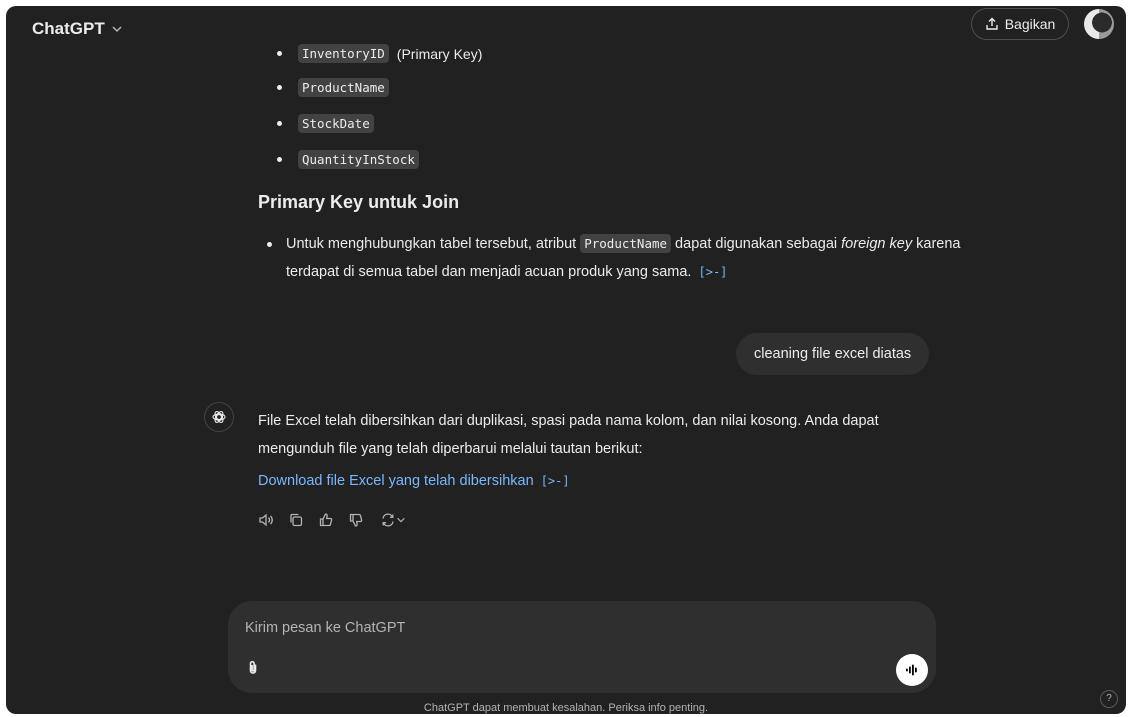  I want to click on list-item: QuantityInStock, so click(348, 159).